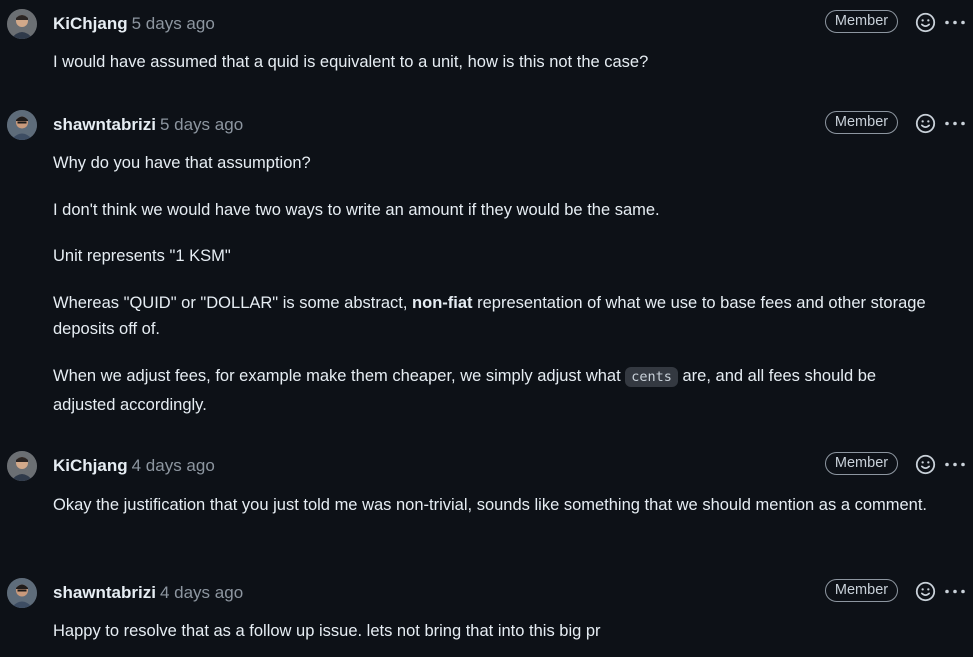 This screenshot has width=973, height=657. What do you see at coordinates (442, 303) in the screenshot?
I see `bold-text: non-fiat` at bounding box center [442, 303].